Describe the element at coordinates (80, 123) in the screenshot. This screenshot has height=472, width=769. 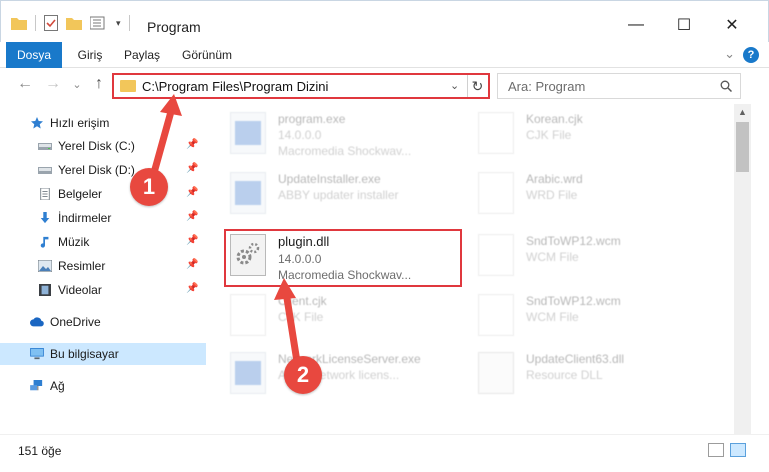
I see `sidebar-item-label: Hızlı erişim` at that location.